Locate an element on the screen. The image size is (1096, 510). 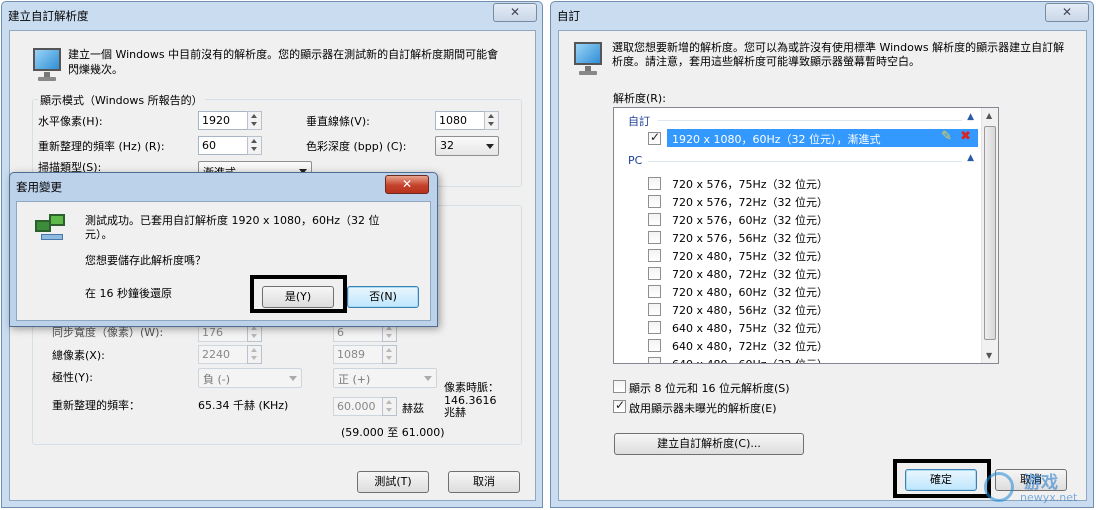
total-pixels-h-input: 2240 is located at coordinates (223, 354).